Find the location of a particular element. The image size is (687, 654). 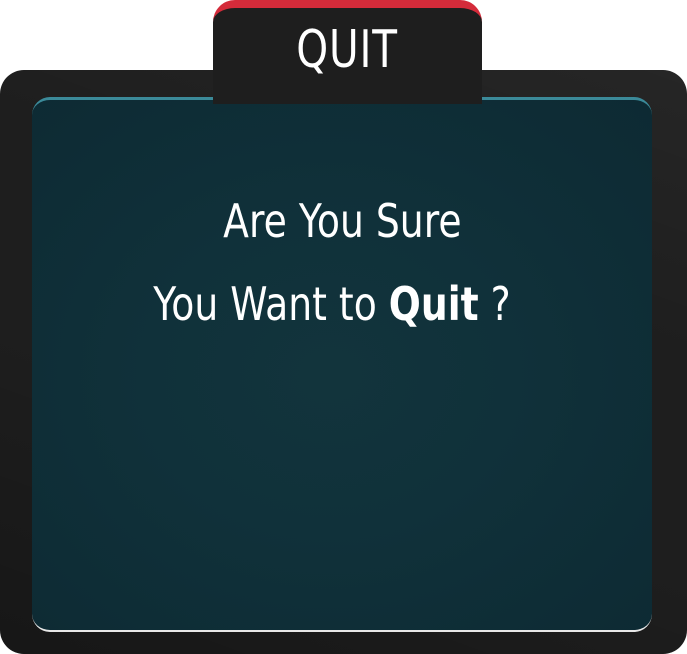

dialog-title: QUIT is located at coordinates (347, 50).